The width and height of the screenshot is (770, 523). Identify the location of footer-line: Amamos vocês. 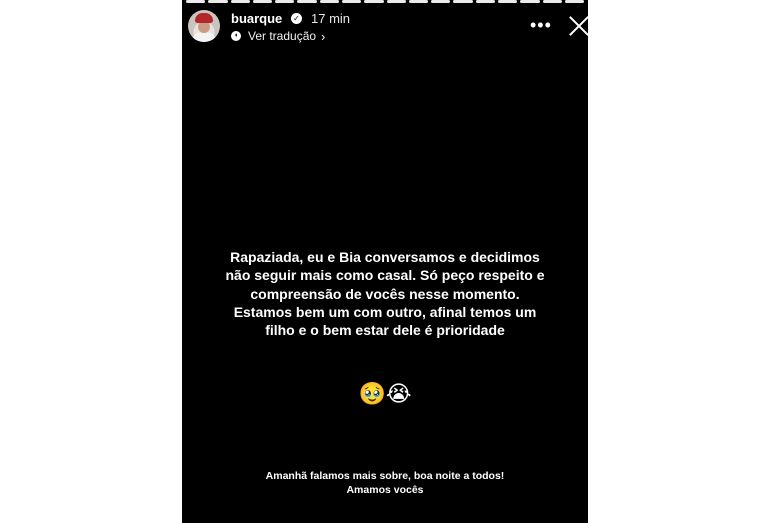
(385, 490).